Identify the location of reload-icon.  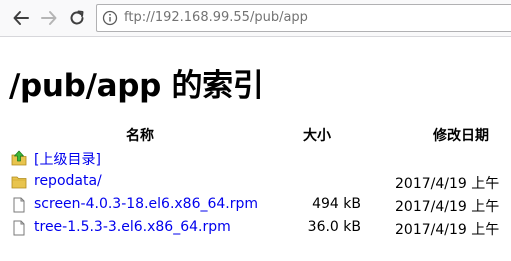
(77, 17).